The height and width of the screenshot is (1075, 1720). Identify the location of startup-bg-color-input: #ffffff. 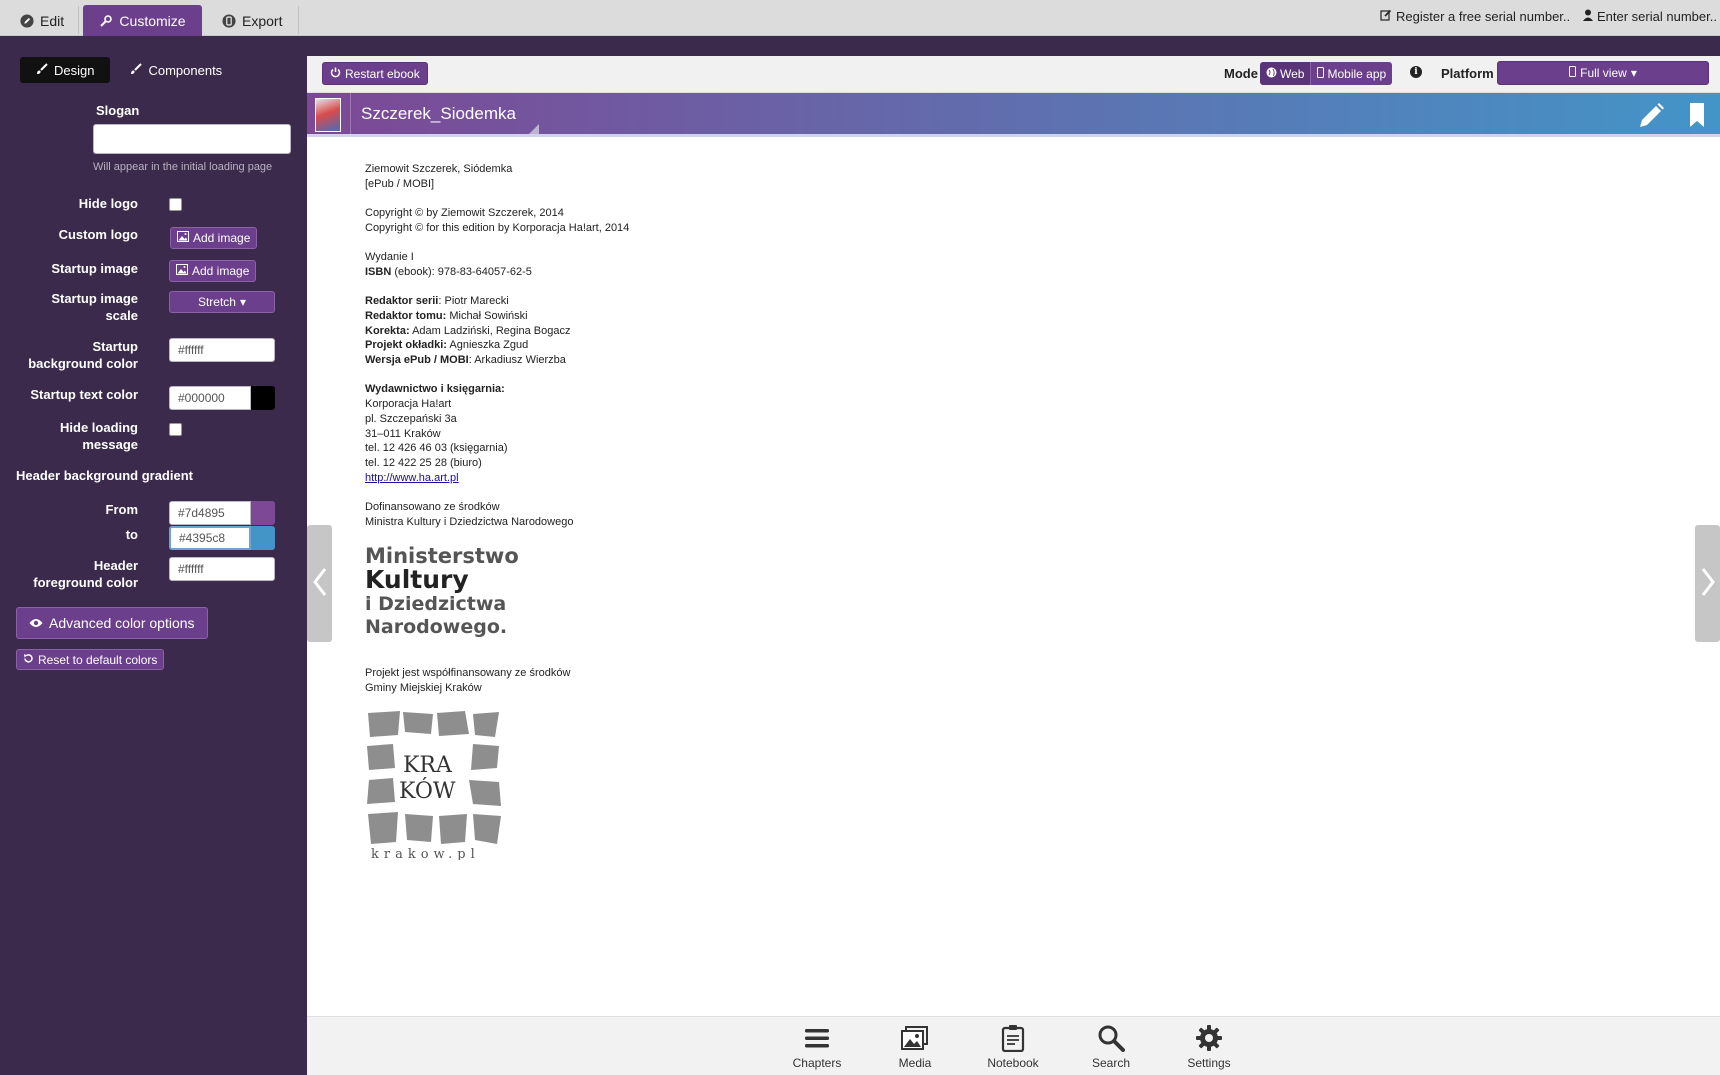
(222, 350).